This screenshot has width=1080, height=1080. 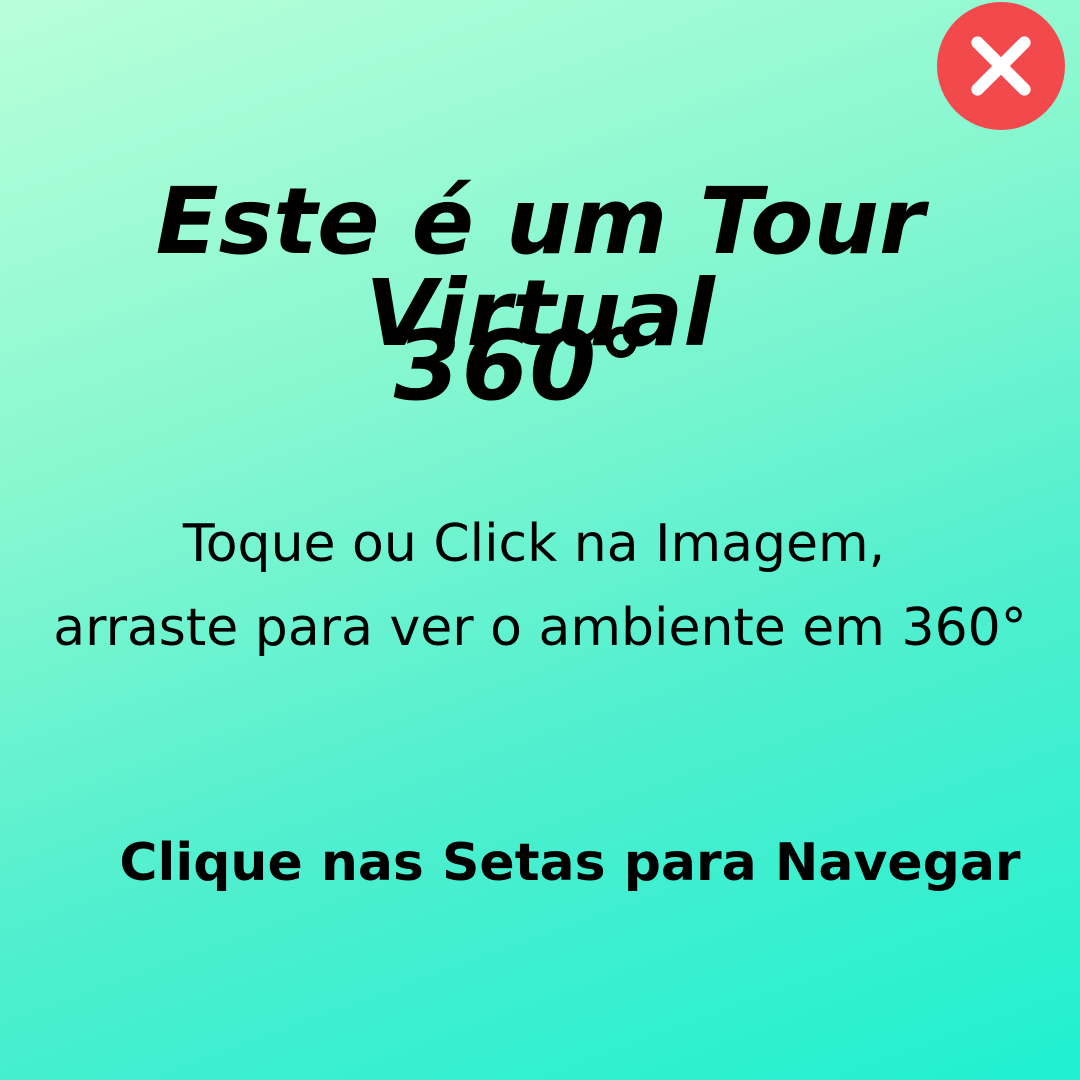 I want to click on close-button, so click(x=1001, y=66).